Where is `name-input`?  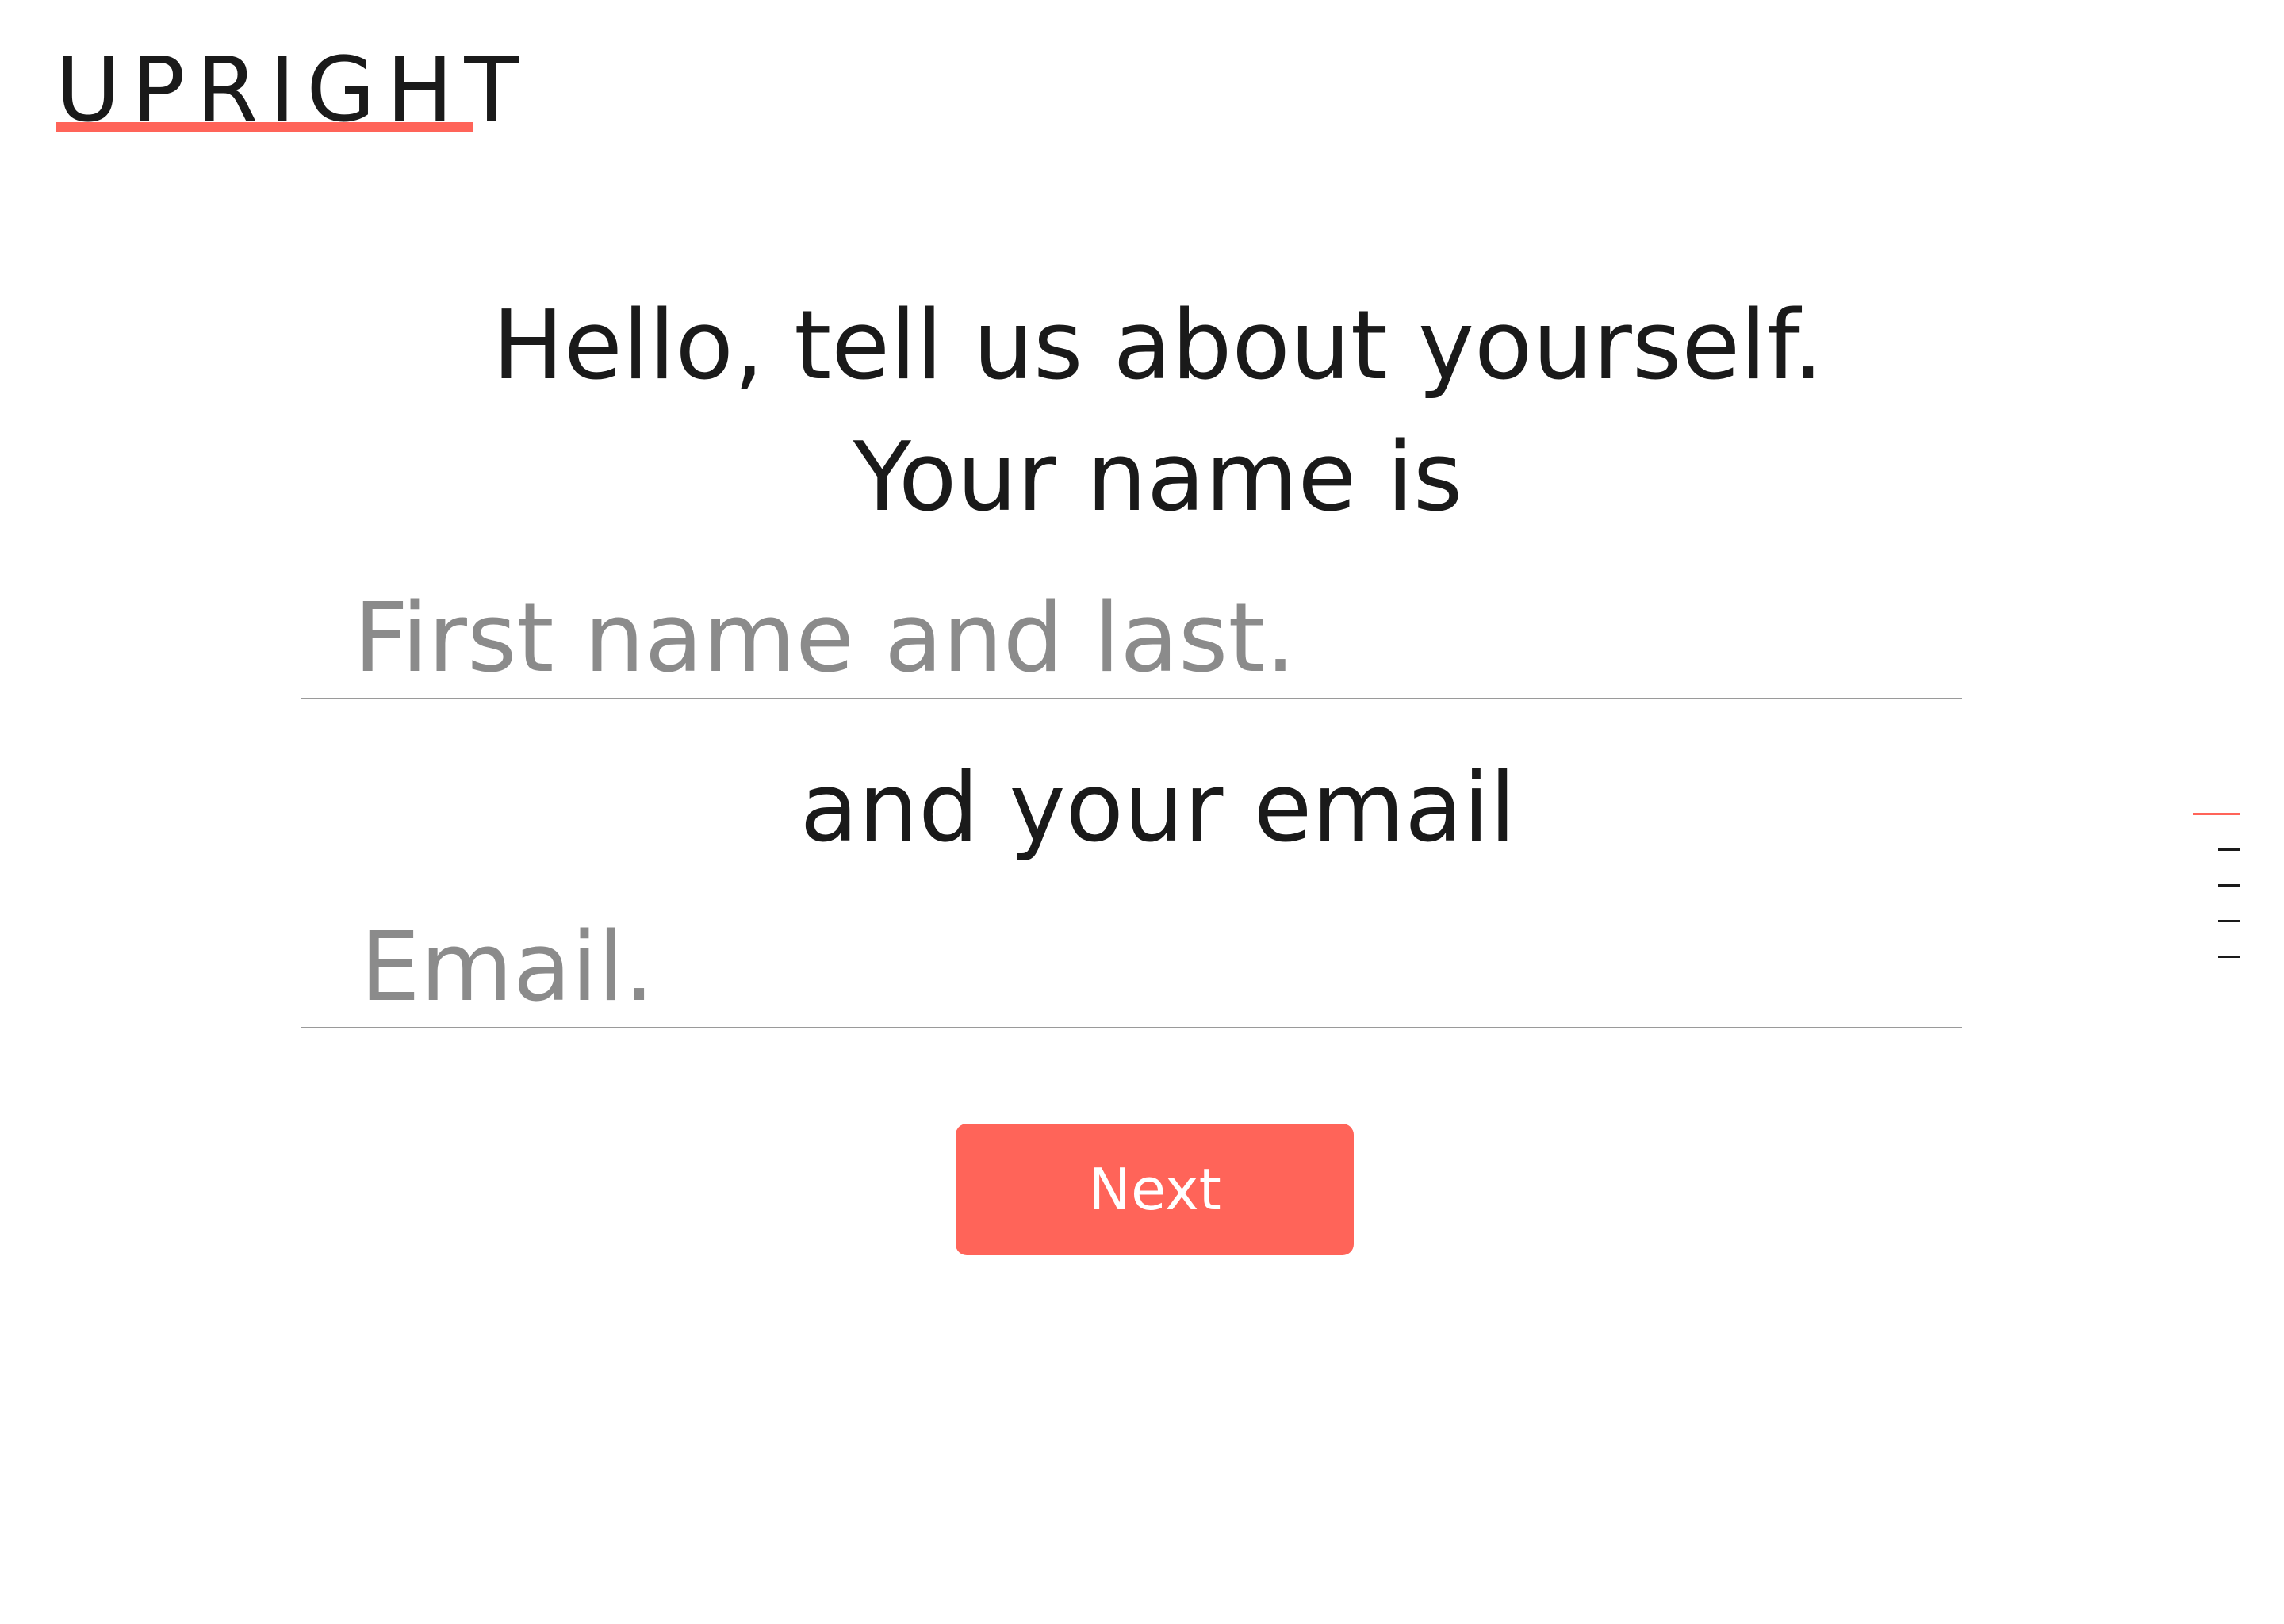
name-input is located at coordinates (1131, 638).